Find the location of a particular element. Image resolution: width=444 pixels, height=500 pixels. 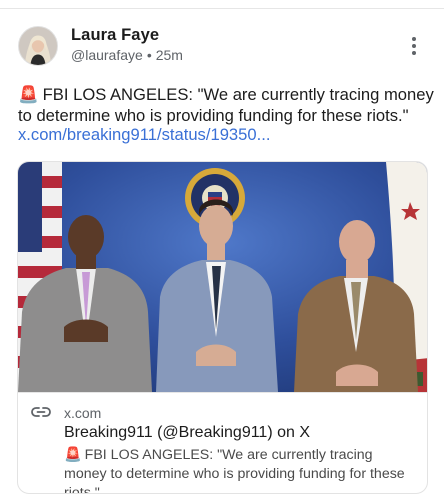

author-meta: @laurafaye • 25m is located at coordinates (127, 55).